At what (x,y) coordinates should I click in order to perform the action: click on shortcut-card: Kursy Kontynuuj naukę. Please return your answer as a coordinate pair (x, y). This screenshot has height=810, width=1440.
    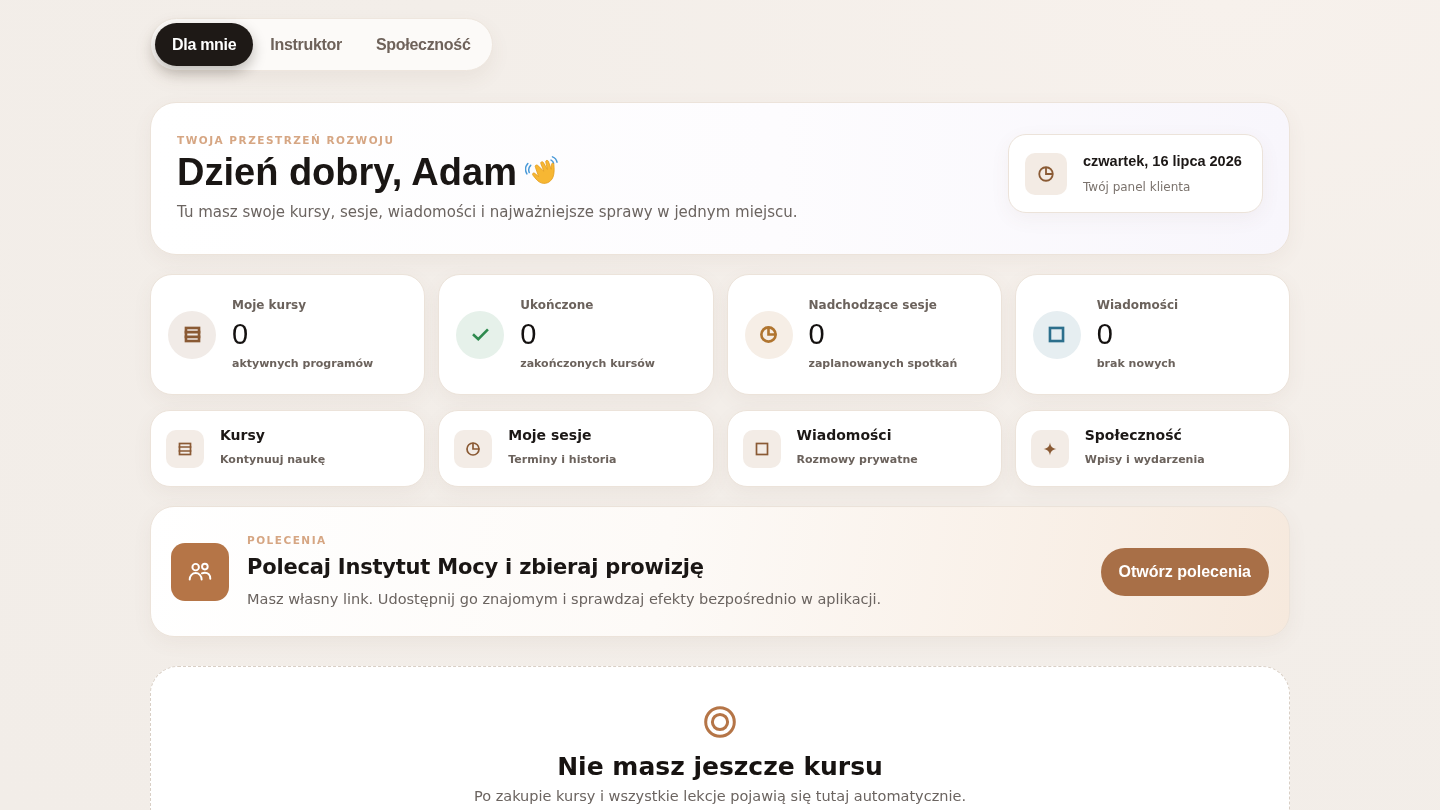
    Looking at the image, I should click on (288, 448).